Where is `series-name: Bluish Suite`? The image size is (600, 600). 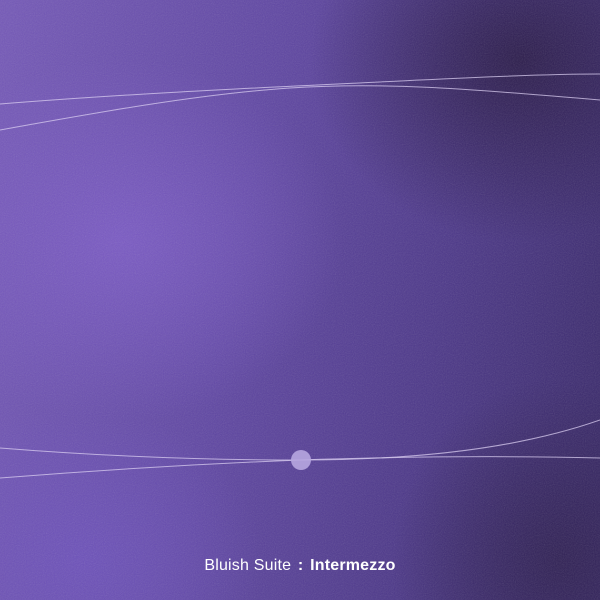
series-name: Bluish Suite is located at coordinates (248, 565).